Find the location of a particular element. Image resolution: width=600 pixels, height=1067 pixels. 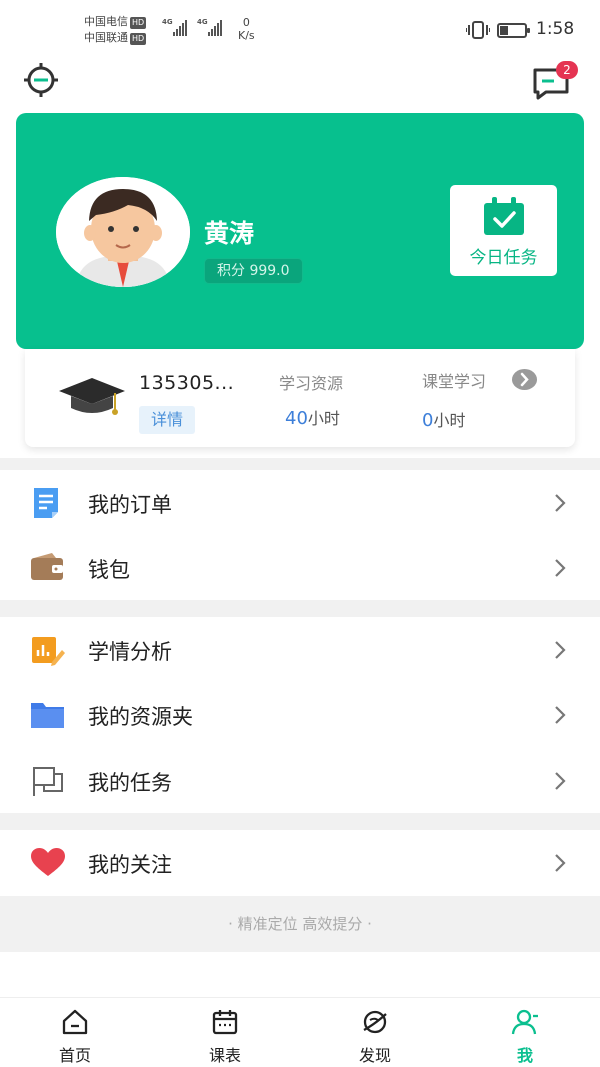

menu-label-wallet: 钱包 is located at coordinates (109, 570).